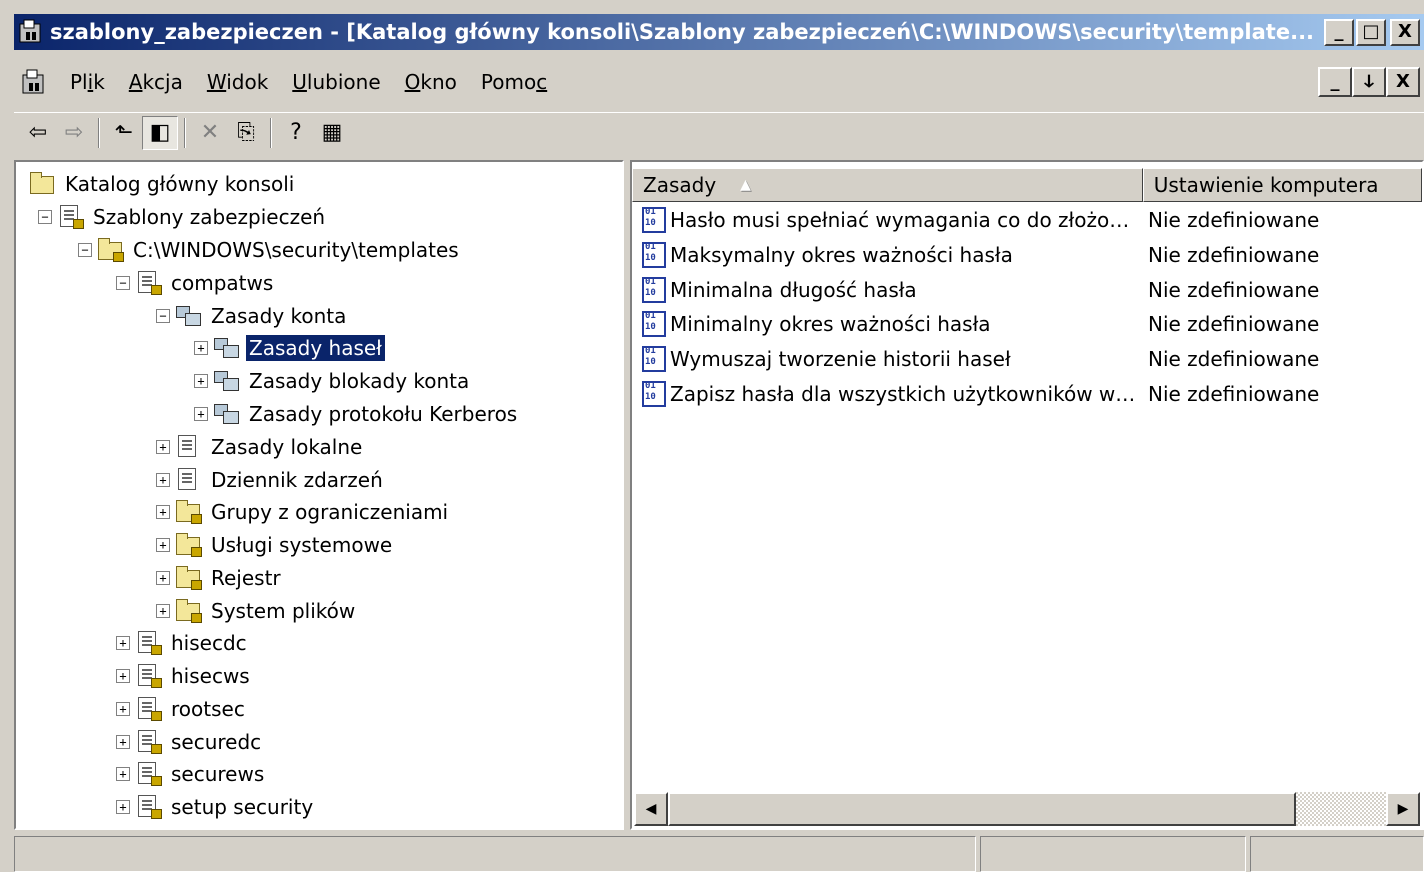 This screenshot has width=1424, height=872. What do you see at coordinates (184, 676) in the screenshot?
I see `tree-item-hisecws: + hisecws` at bounding box center [184, 676].